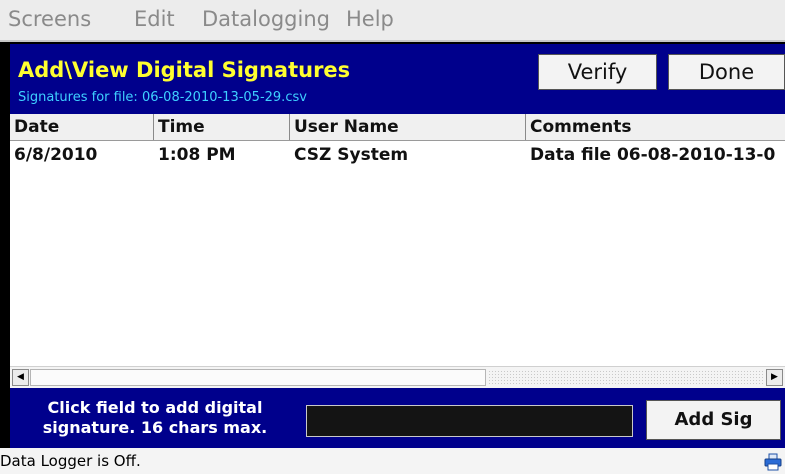  Describe the element at coordinates (266, 19) in the screenshot. I see `menu-datalogging: Datalogging` at that location.